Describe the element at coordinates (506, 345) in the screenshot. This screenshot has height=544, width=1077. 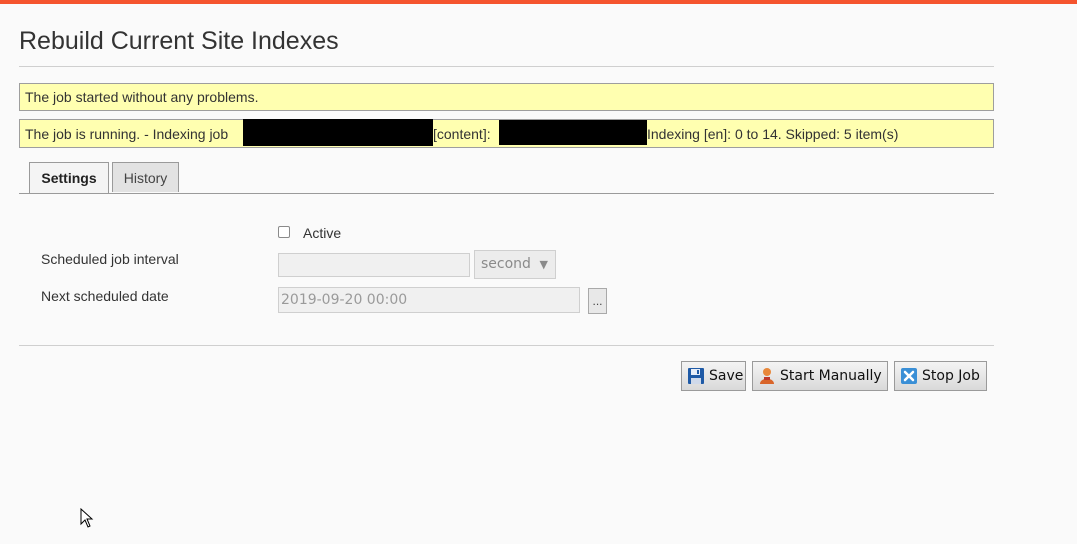
I see `actions-divider` at that location.